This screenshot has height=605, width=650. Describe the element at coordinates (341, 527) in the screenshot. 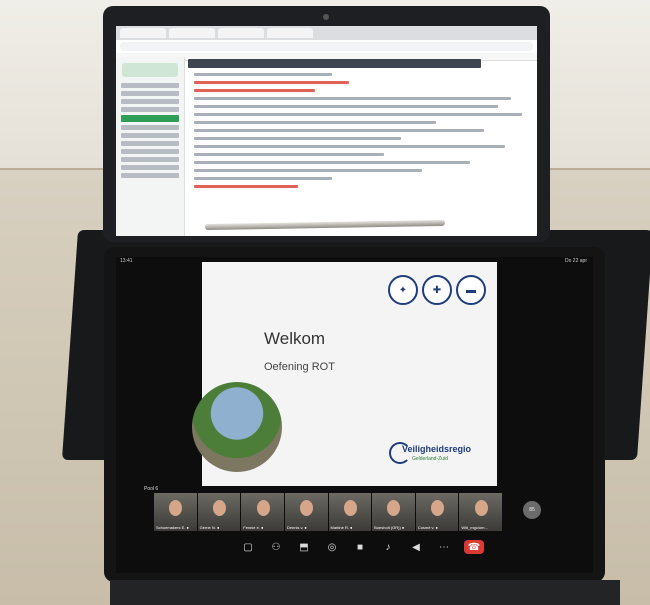

I see `participant-name: Martine R. ●` at that location.